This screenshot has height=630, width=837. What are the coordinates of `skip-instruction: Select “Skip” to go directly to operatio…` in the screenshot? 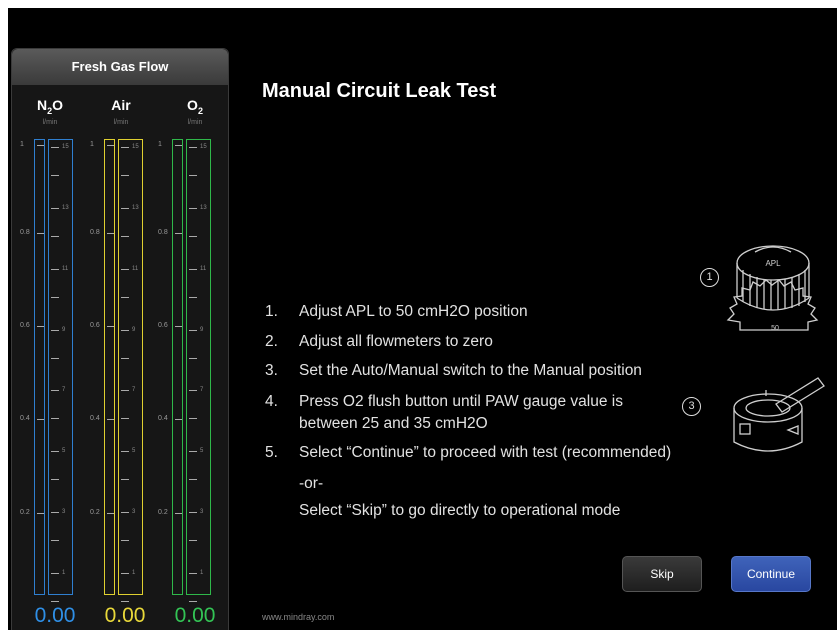 It's located at (460, 510).